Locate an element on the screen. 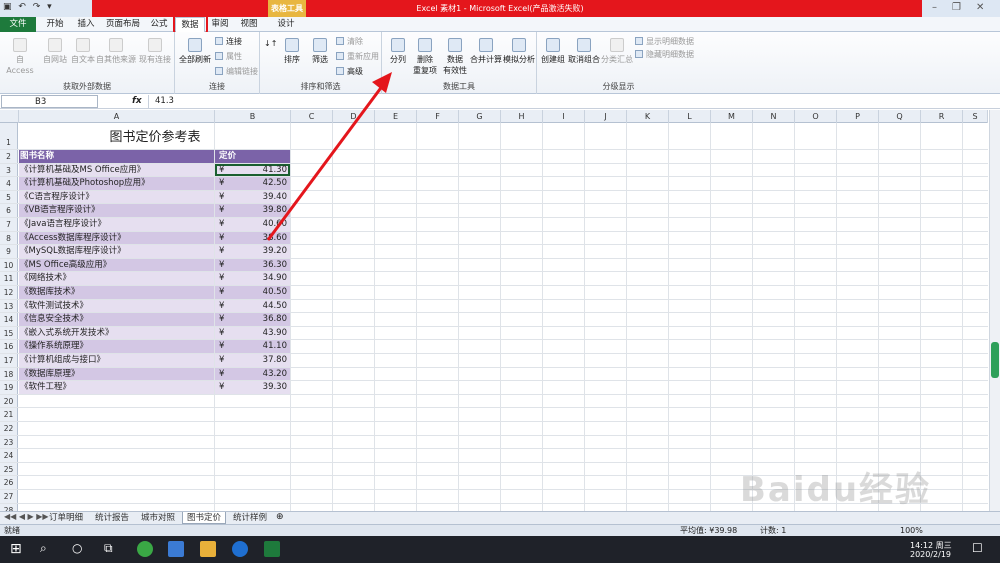 The image size is (1000, 563). tab-review: 审阅 is located at coordinates (220, 24).